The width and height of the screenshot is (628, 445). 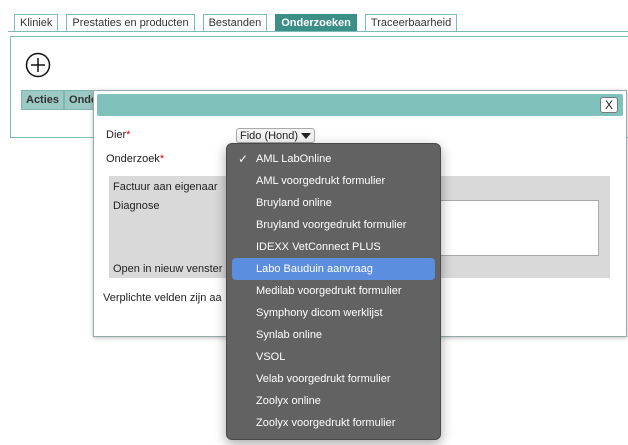 I want to click on menu-item-aml-labonline: ✓ AML LabOnline, so click(x=333, y=159).